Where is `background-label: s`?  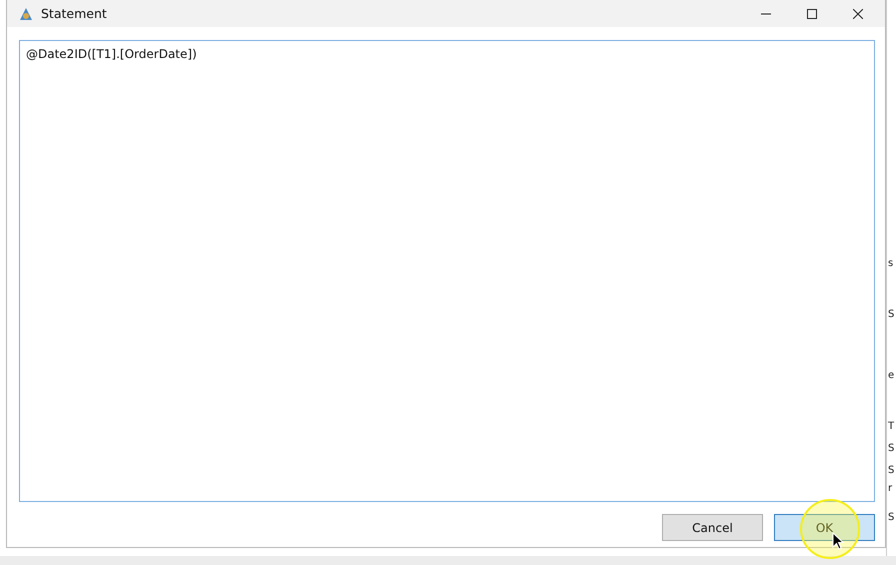
background-label: s is located at coordinates (891, 263).